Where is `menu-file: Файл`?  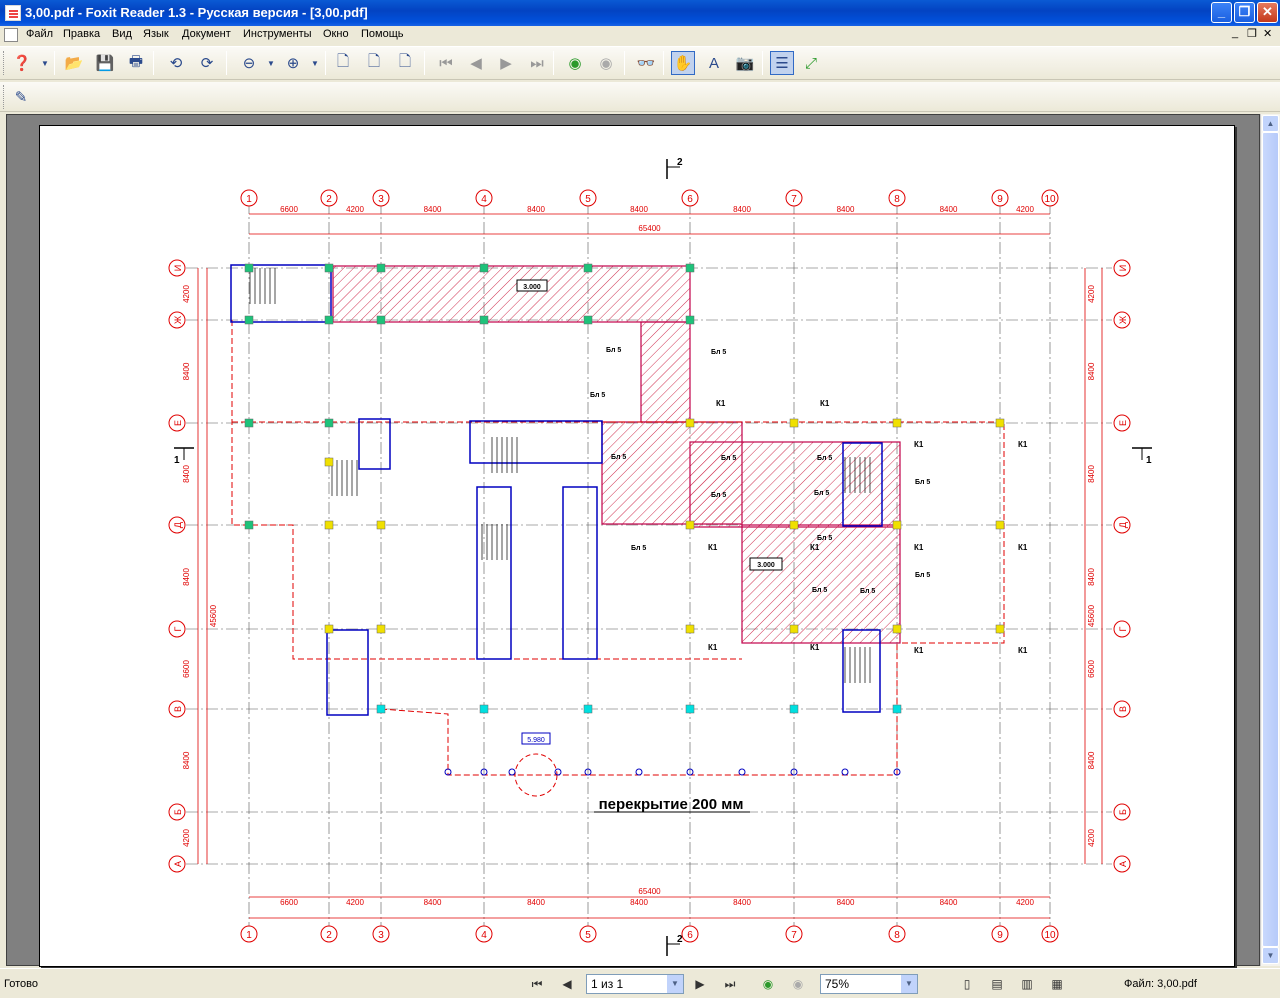 menu-file: Файл is located at coordinates (39, 34).